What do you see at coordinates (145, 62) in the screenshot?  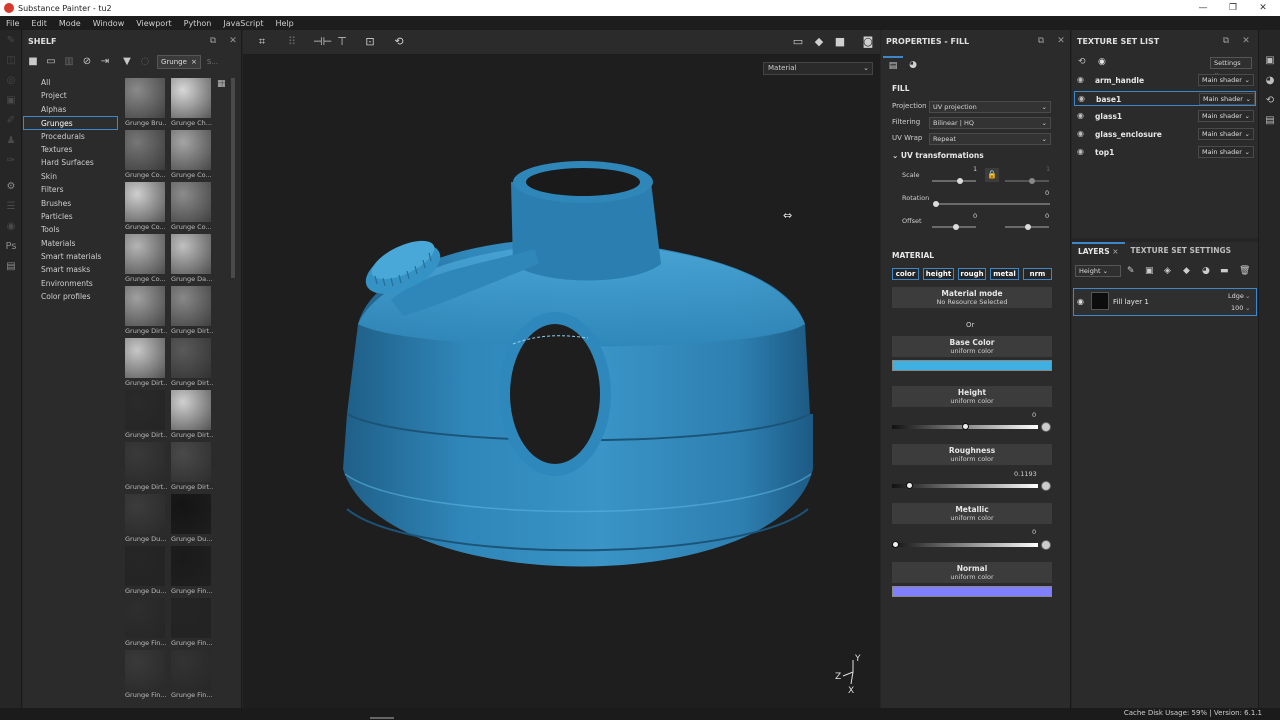 I see `refresh-icon: ◌` at bounding box center [145, 62].